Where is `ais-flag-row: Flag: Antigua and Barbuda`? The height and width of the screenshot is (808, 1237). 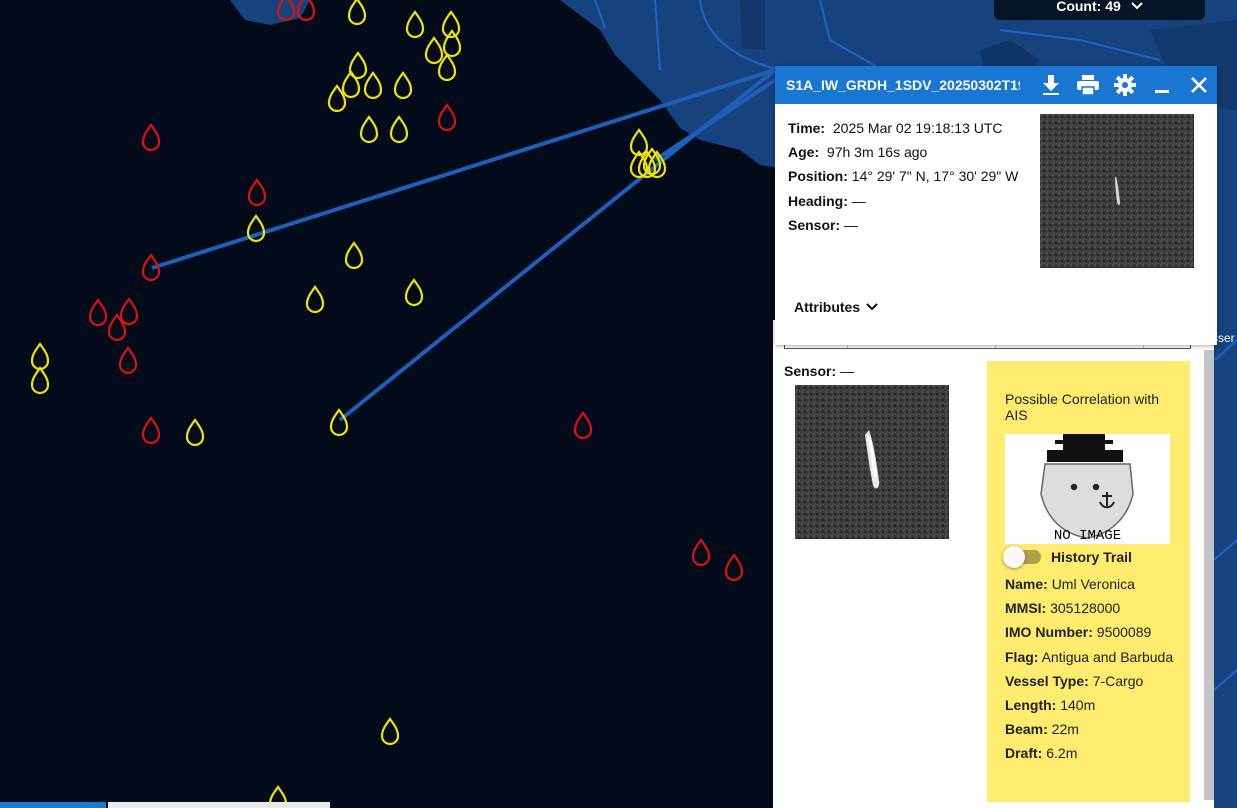
ais-flag-row: Flag: Antigua and Barbuda is located at coordinates (1095, 657).